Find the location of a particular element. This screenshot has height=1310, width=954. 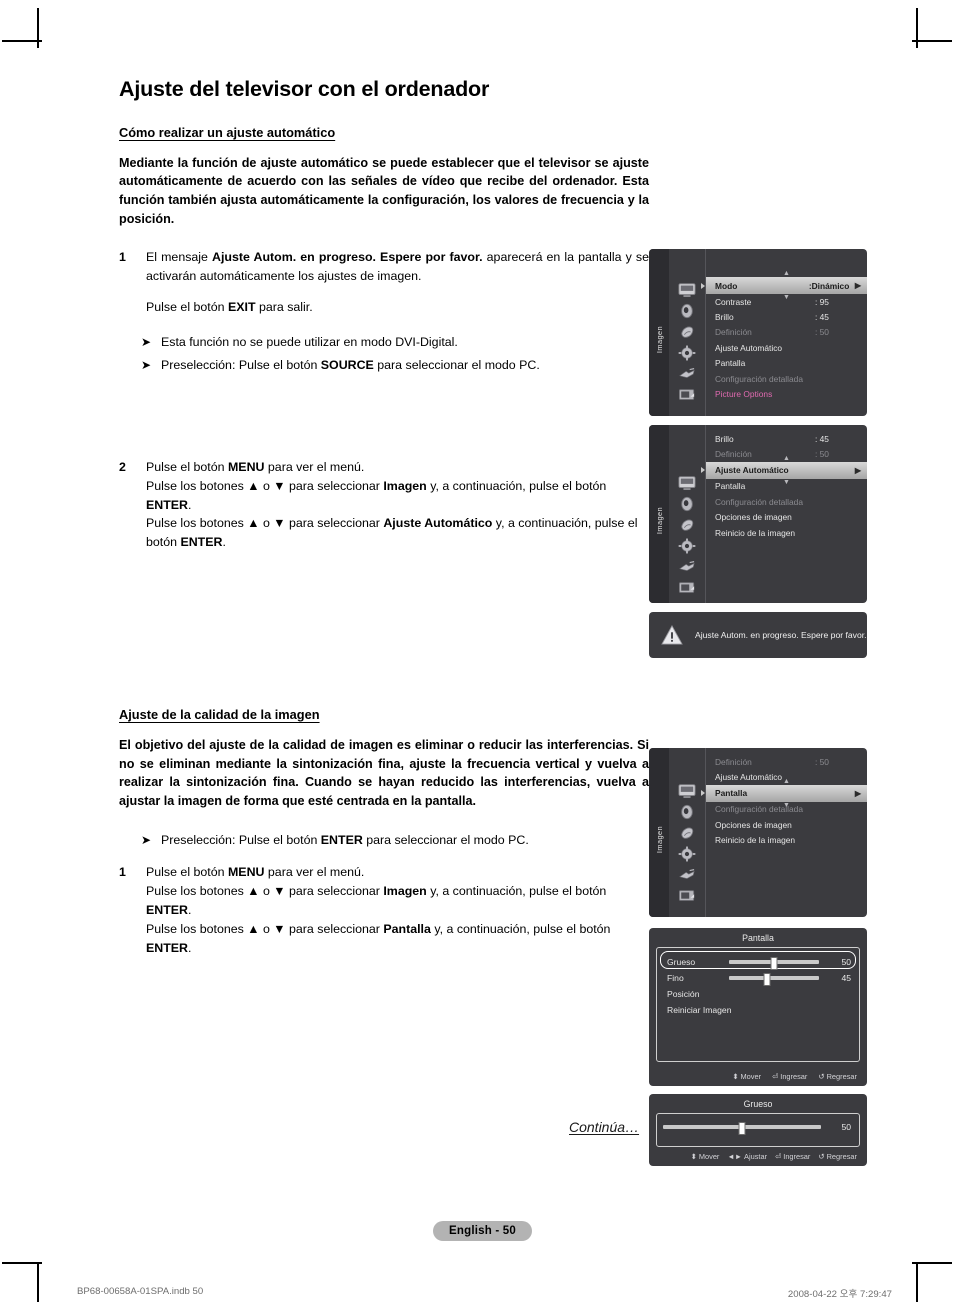

bullet2-bold: SOURCE is located at coordinates (347, 365).